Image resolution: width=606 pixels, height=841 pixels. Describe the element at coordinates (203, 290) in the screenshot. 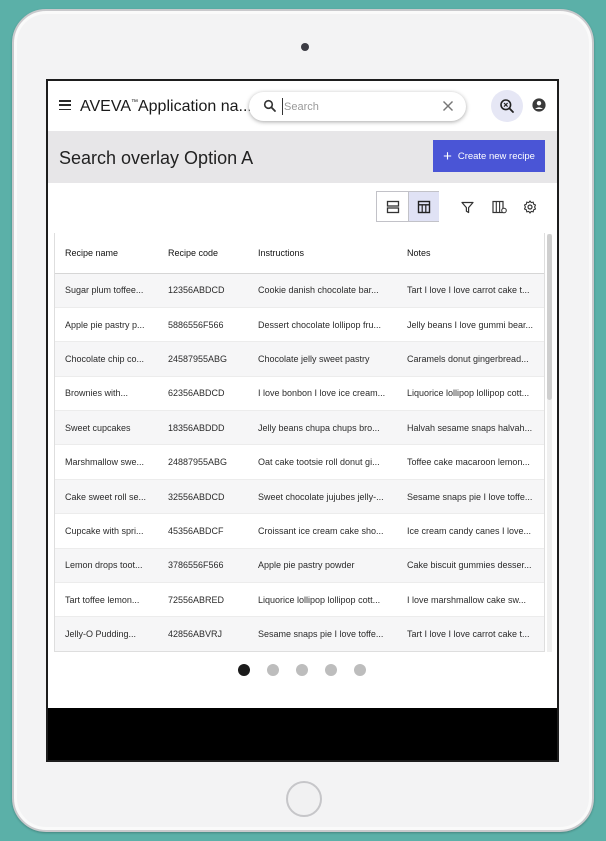

I see `table-cell: 12356ABDCD` at that location.